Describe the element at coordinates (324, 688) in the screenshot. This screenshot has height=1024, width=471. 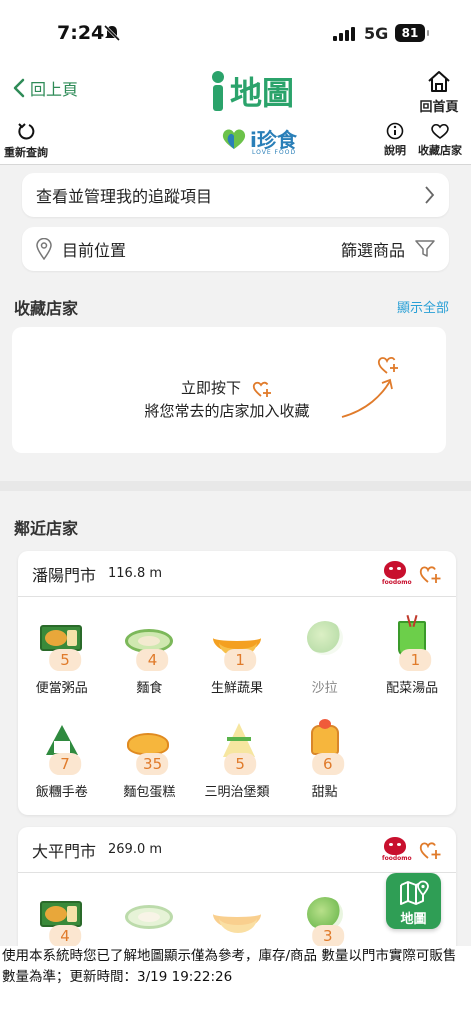
I see `category-label: 沙拉` at that location.